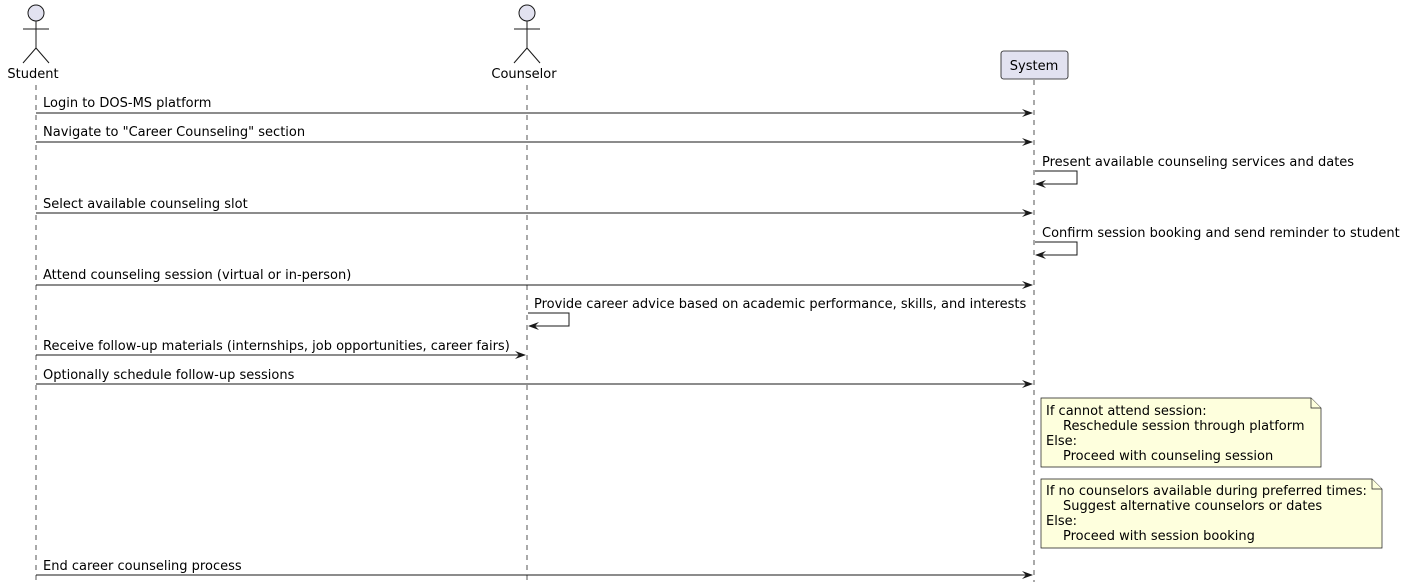 The width and height of the screenshot is (1406, 582). Describe the element at coordinates (1168, 456) in the screenshot. I see `note-line: Proceed with counseling session` at that location.